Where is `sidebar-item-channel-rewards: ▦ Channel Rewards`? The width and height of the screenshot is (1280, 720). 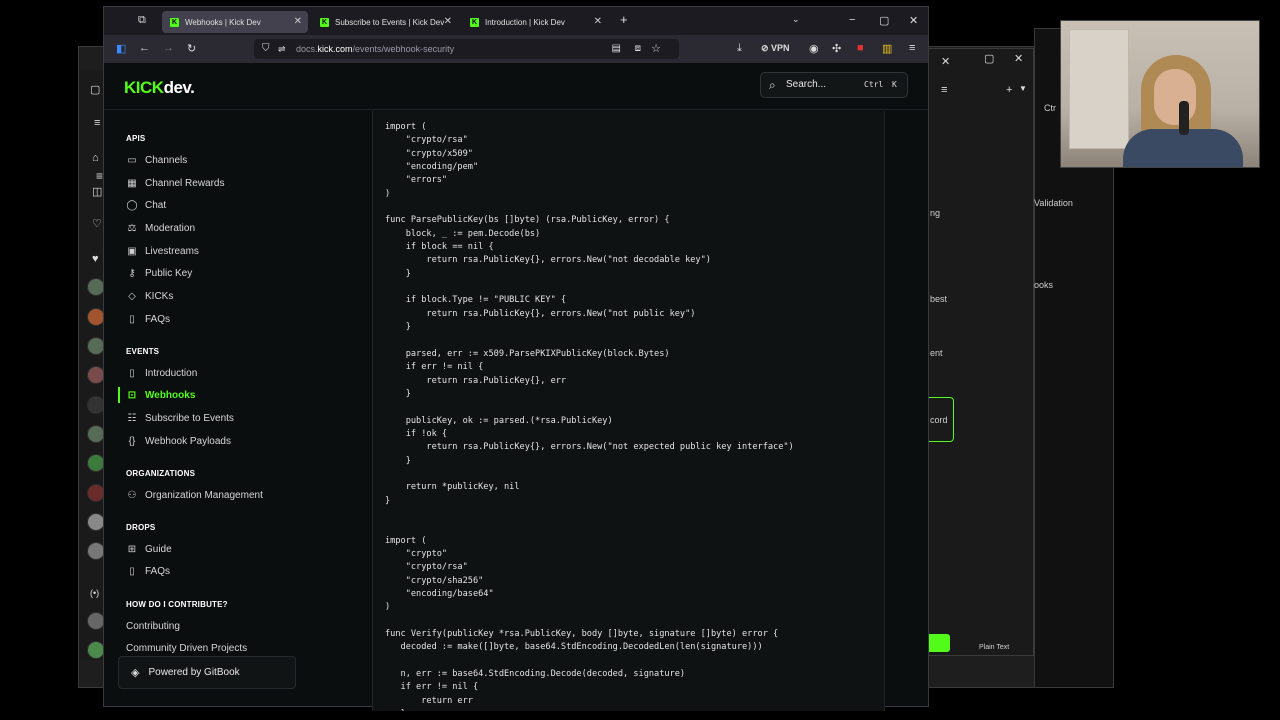 sidebar-item-channel-rewards: ▦ Channel Rewards is located at coordinates (175, 183).